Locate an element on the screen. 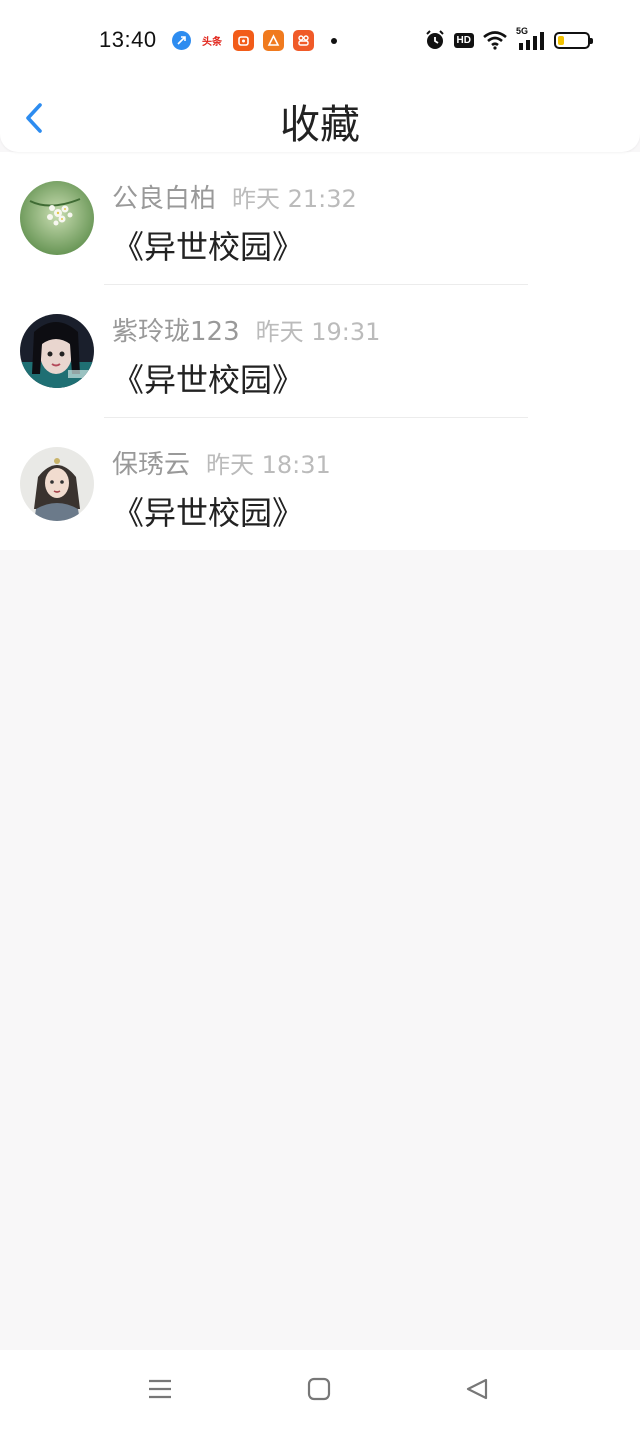 The image size is (640, 1429). hd-icon: HD is located at coordinates (463, 40).